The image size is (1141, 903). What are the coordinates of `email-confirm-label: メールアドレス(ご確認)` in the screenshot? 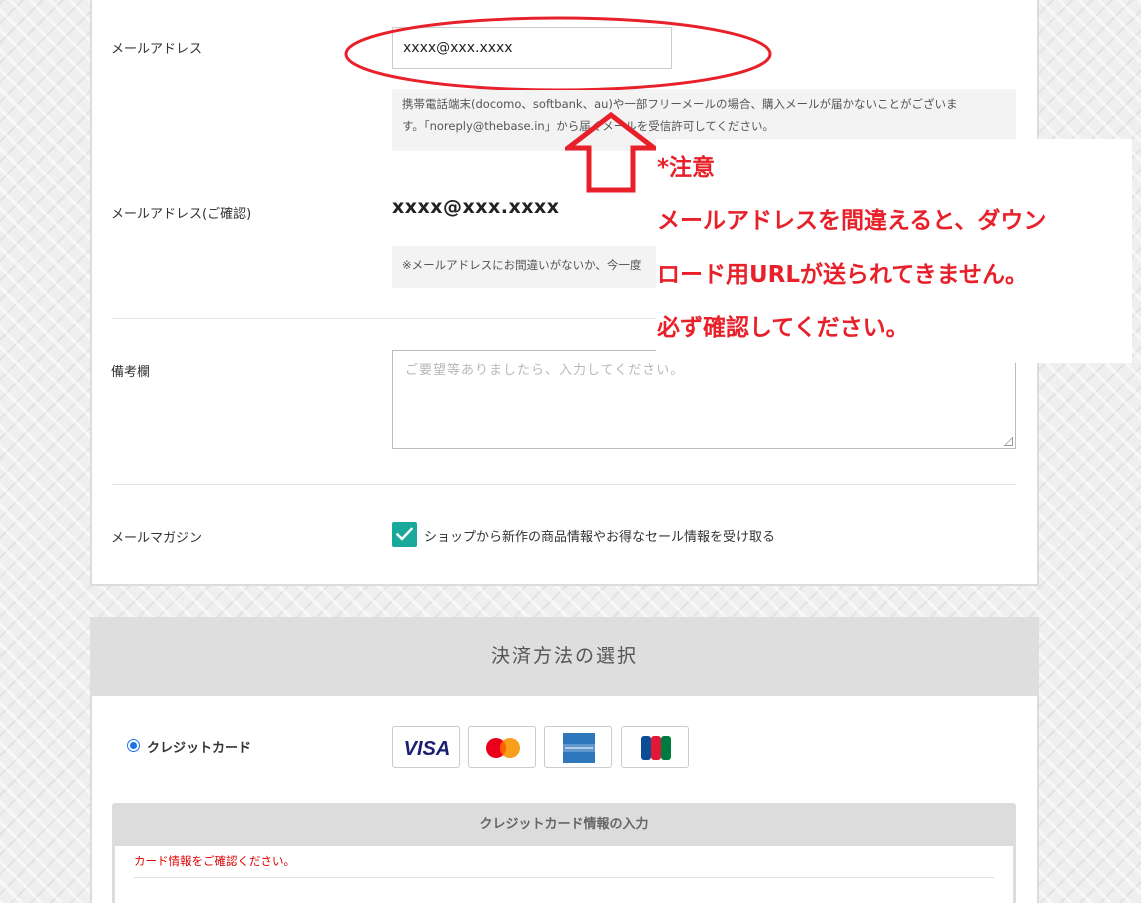 It's located at (181, 214).